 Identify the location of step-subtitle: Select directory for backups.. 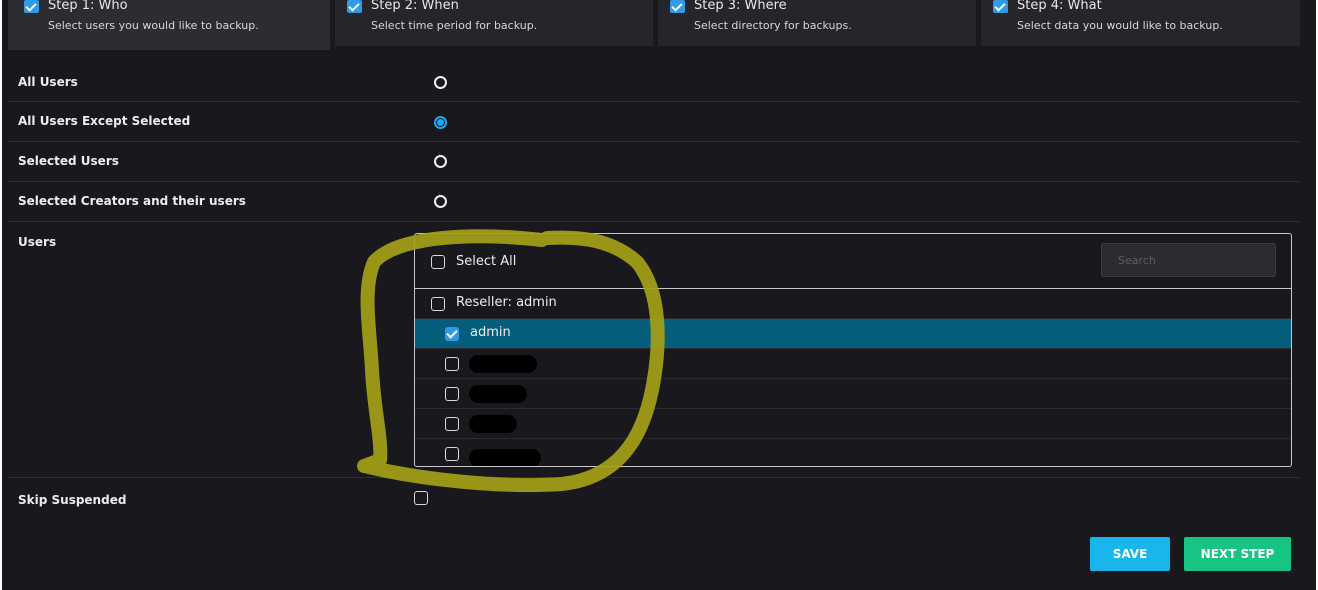
(773, 25).